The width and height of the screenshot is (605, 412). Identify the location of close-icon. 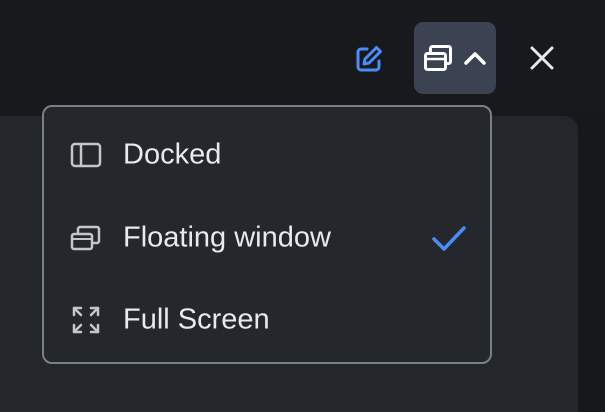
(542, 58).